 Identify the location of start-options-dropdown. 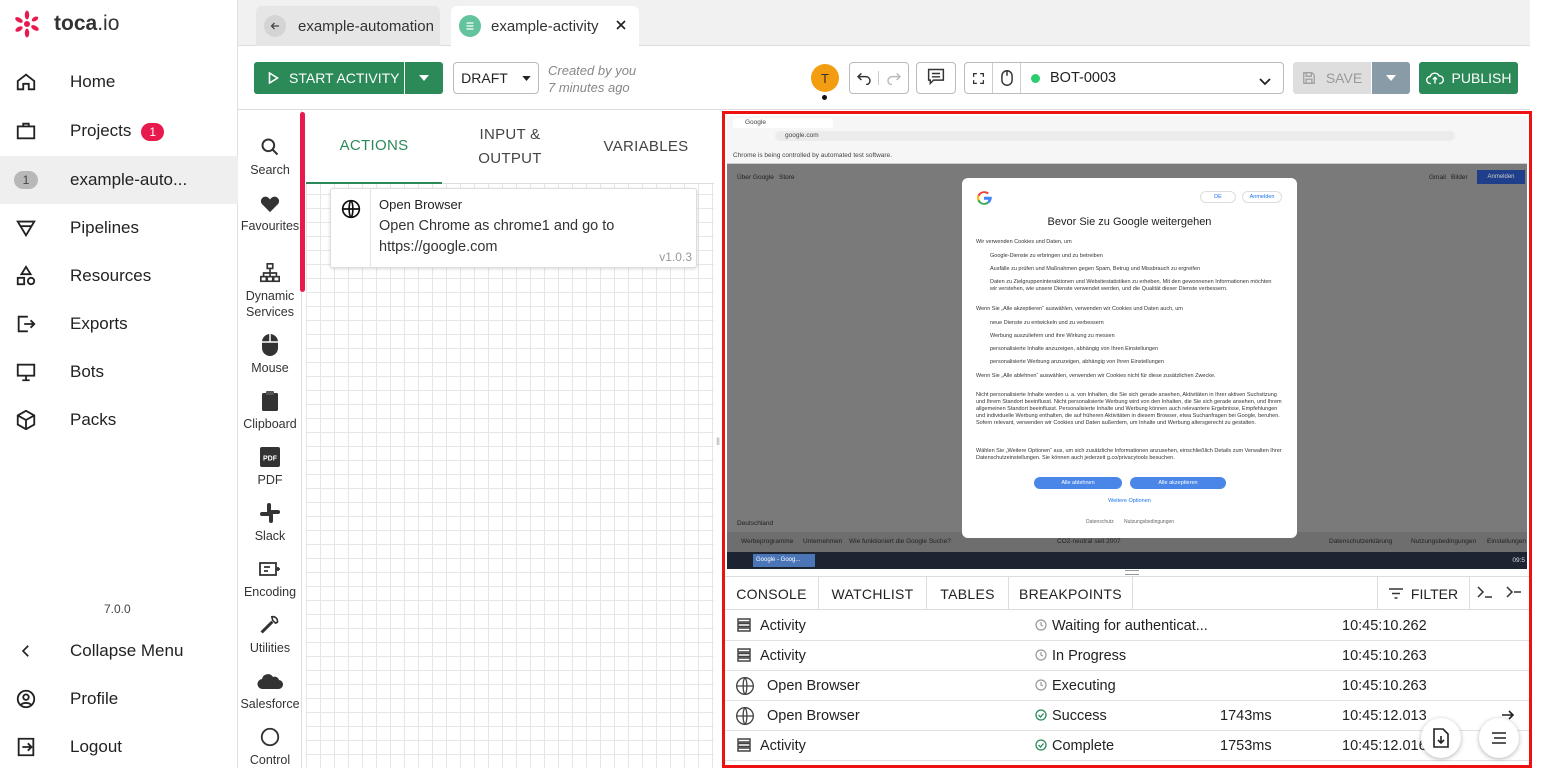
(424, 78).